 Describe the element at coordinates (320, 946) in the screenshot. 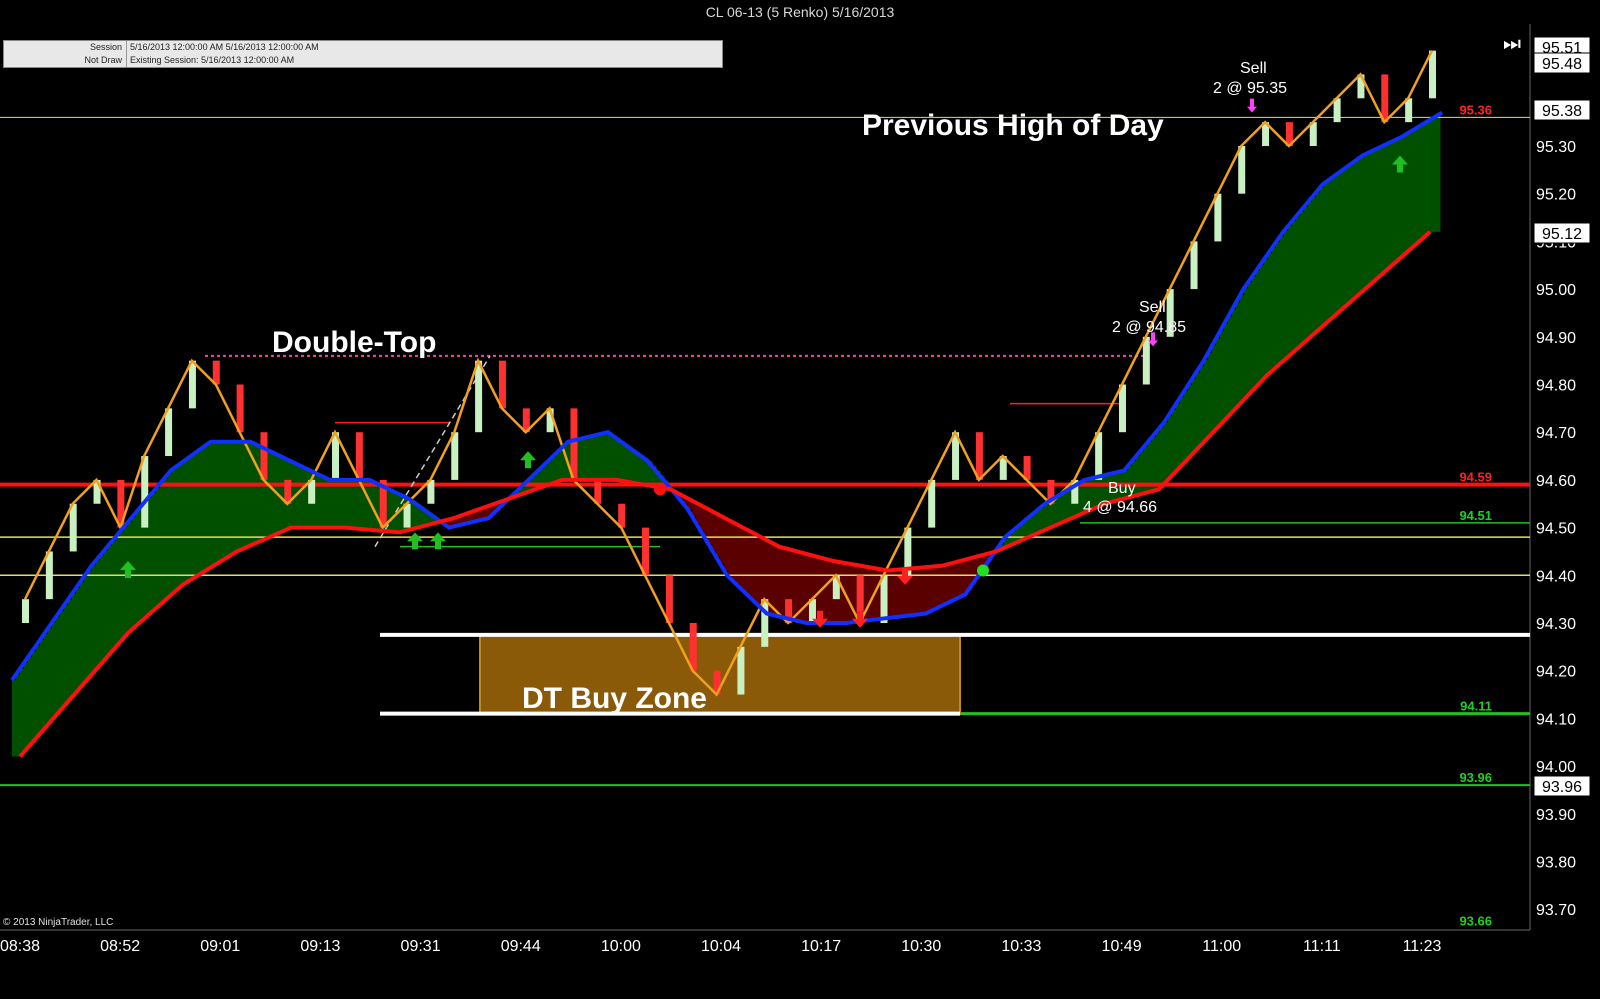

I see `time-tick-label: 09:13` at that location.